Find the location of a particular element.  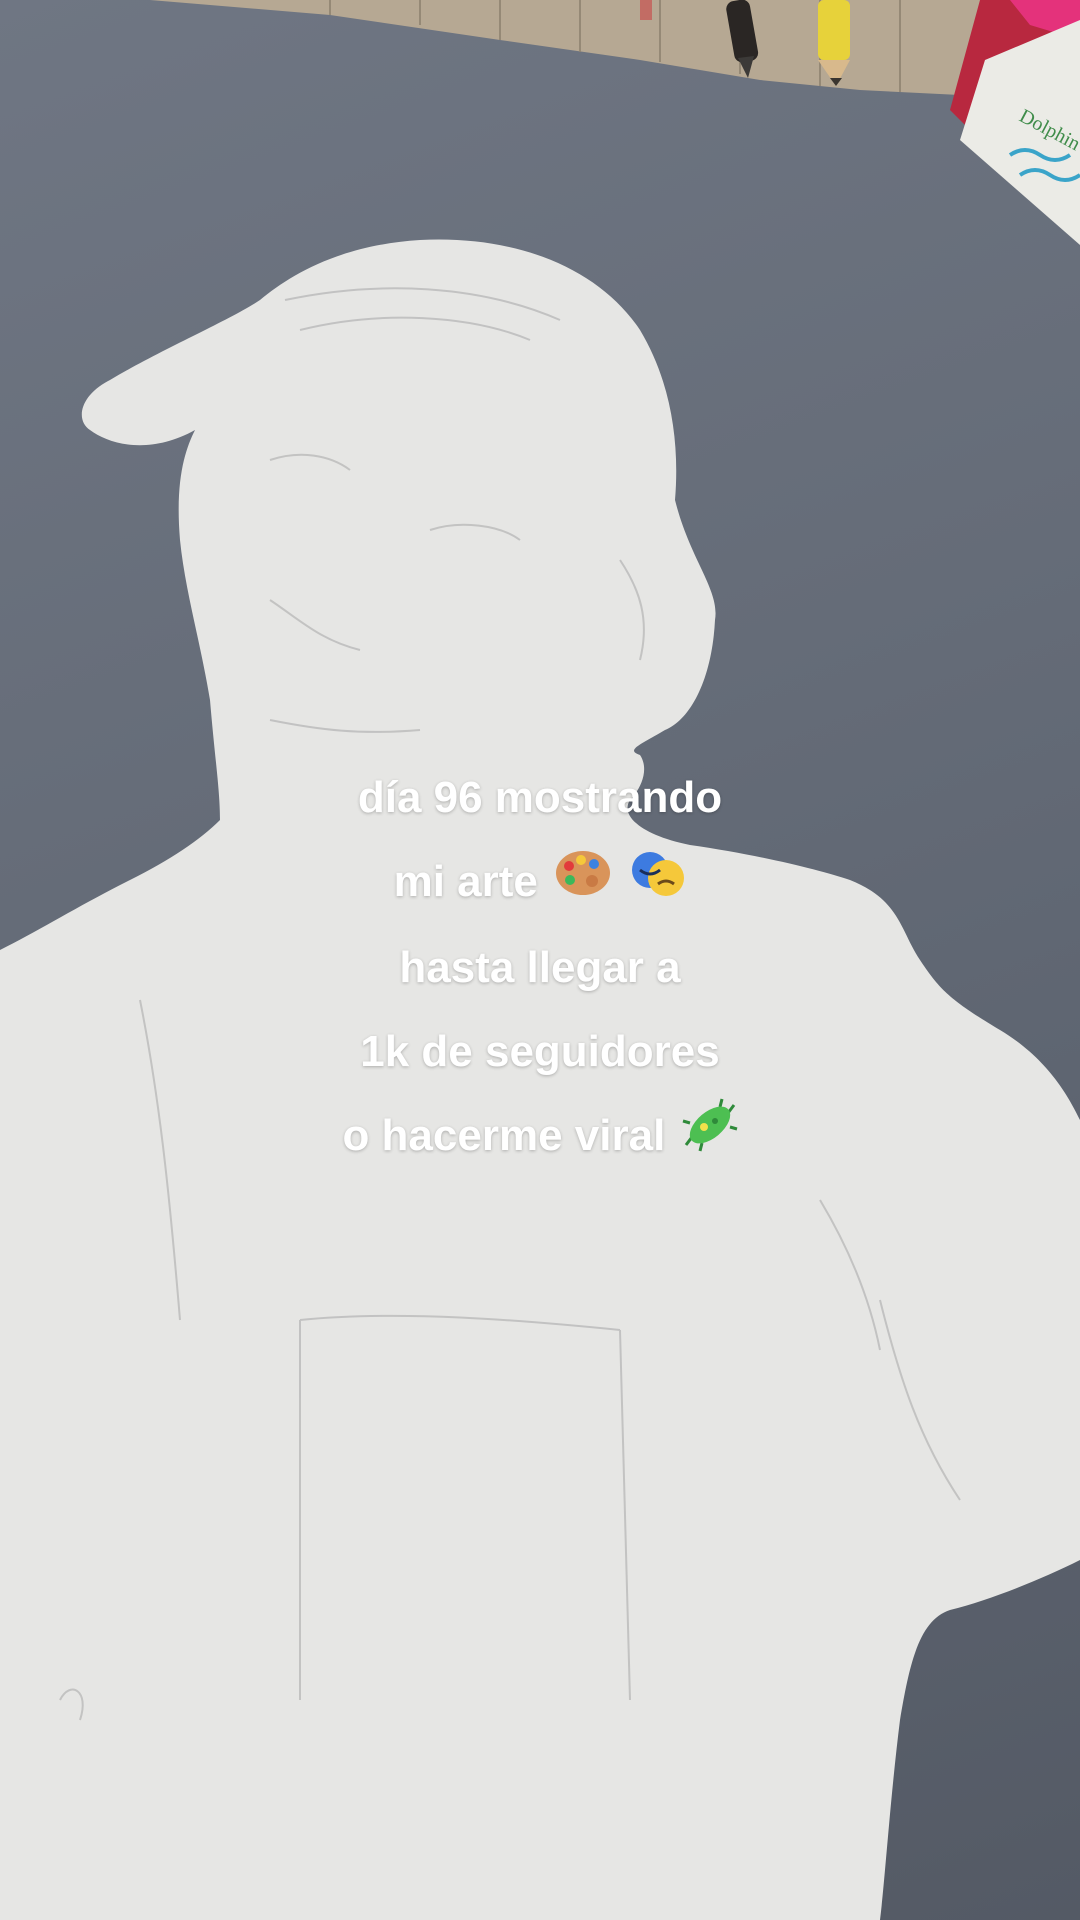

microbe-icon is located at coordinates (710, 1139).